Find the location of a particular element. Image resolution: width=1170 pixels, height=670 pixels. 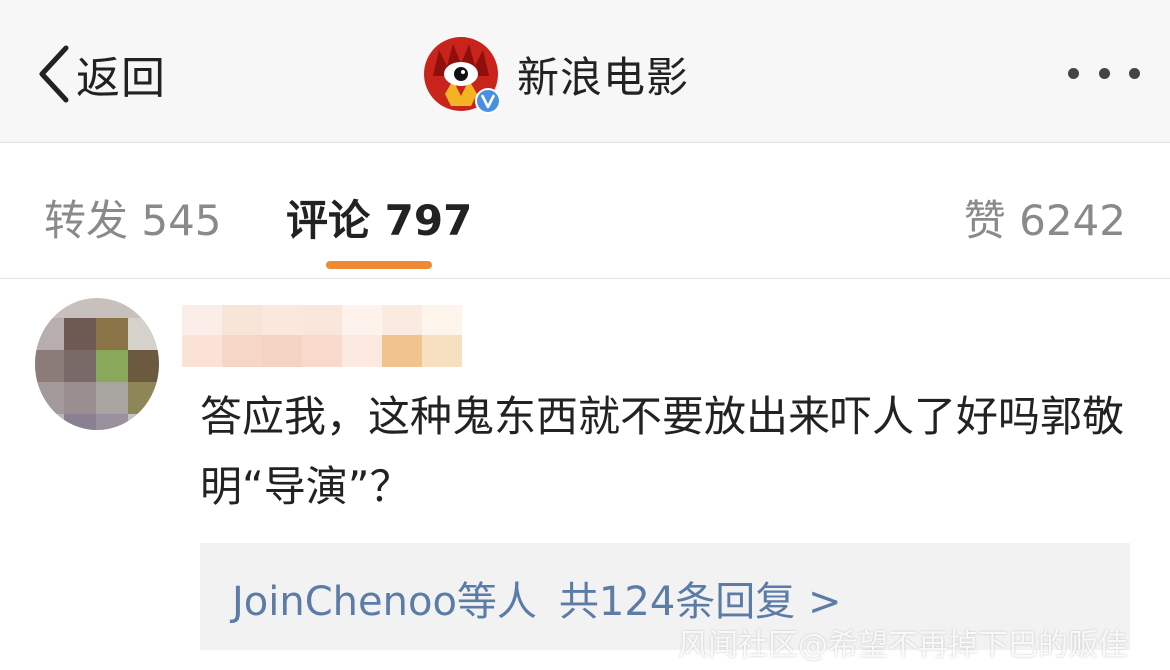

back-button: 返回 is located at coordinates (101, 74).